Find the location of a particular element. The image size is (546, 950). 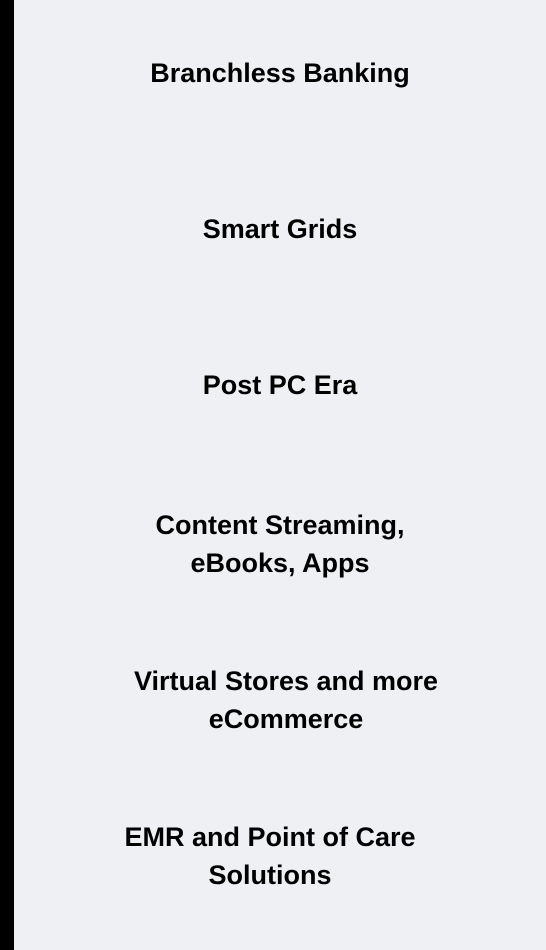

list-item-content-streaming: Content Streaming, eBooks, Apps is located at coordinates (280, 544).